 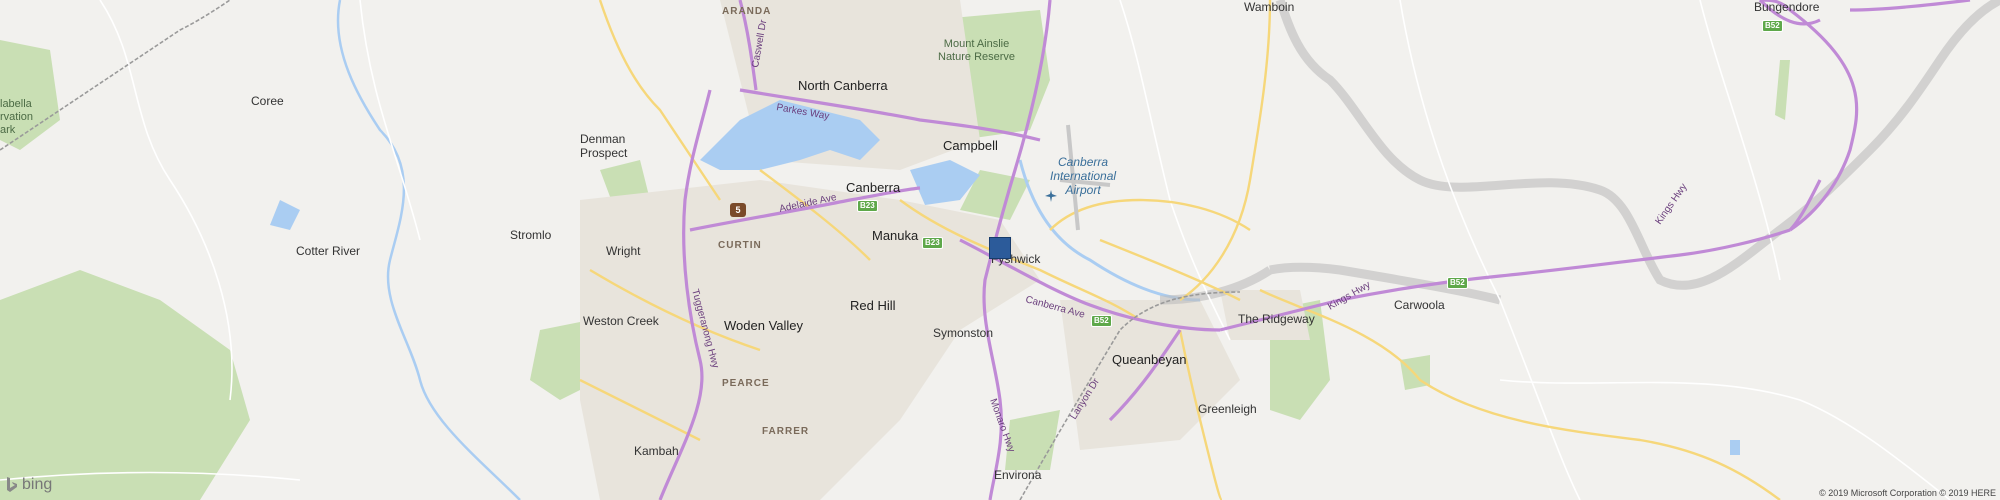 I want to click on bing-logo: bing, so click(x=29, y=485).